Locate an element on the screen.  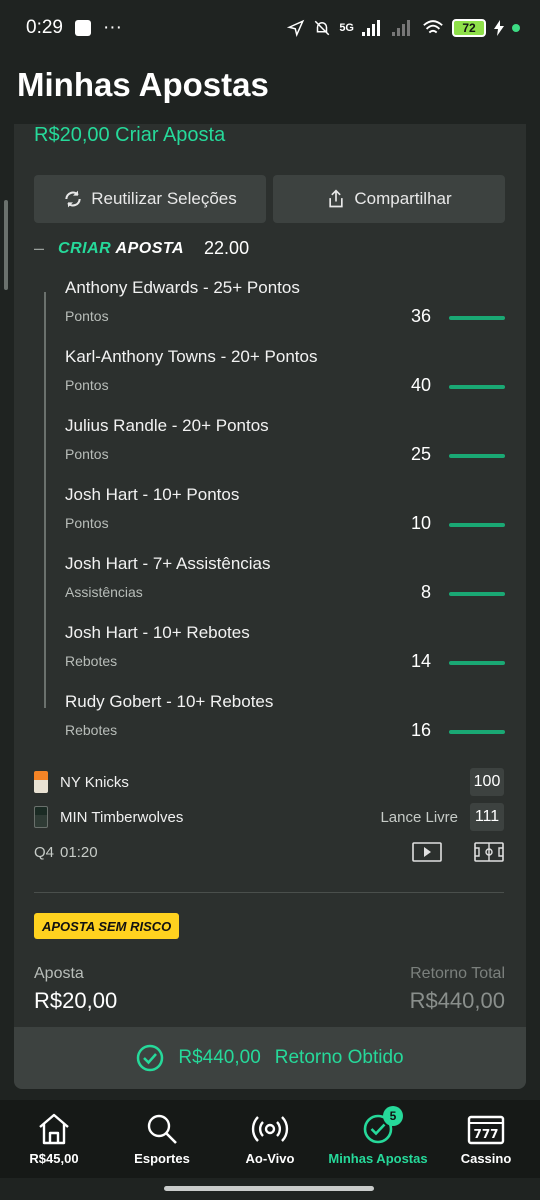
return-value: R$440,00 is located at coordinates (457, 1000).